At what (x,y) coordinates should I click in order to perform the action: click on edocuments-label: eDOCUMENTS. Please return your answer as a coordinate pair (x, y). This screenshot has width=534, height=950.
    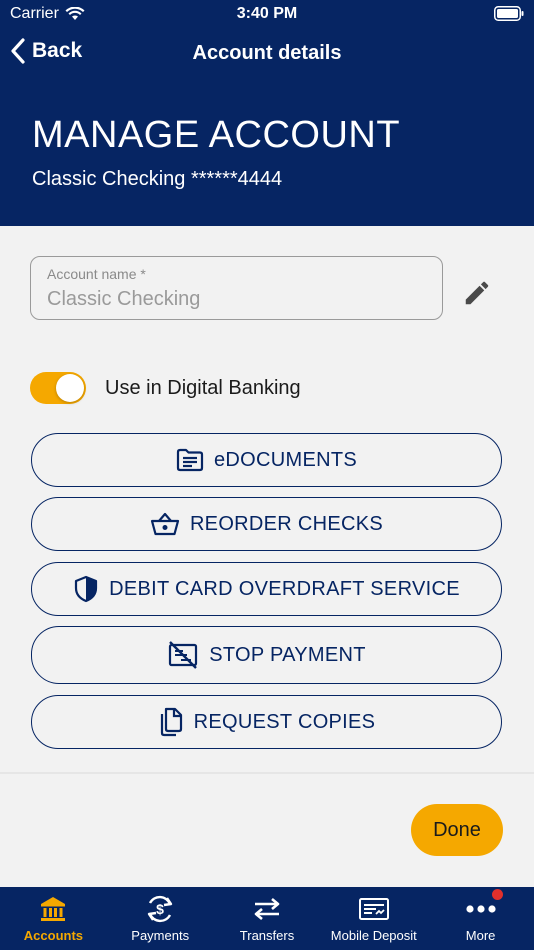
    Looking at the image, I should click on (285, 459).